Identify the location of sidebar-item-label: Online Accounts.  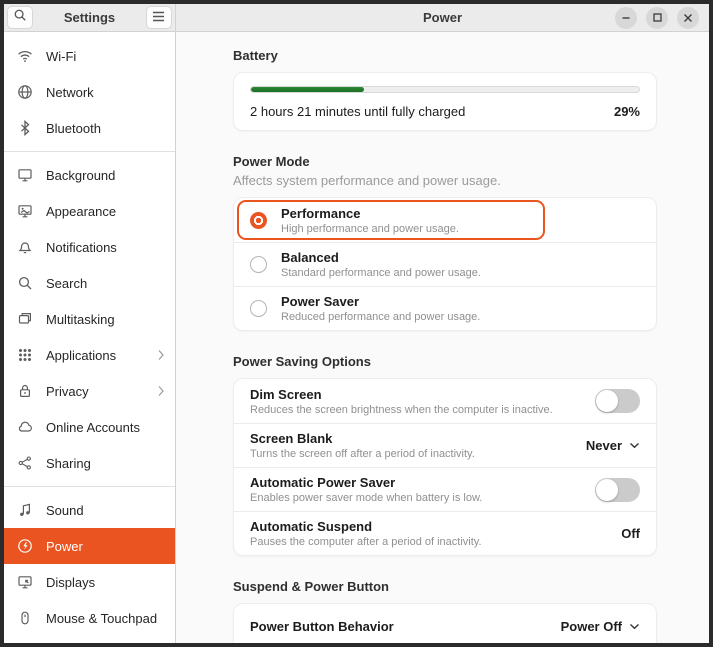
(93, 427).